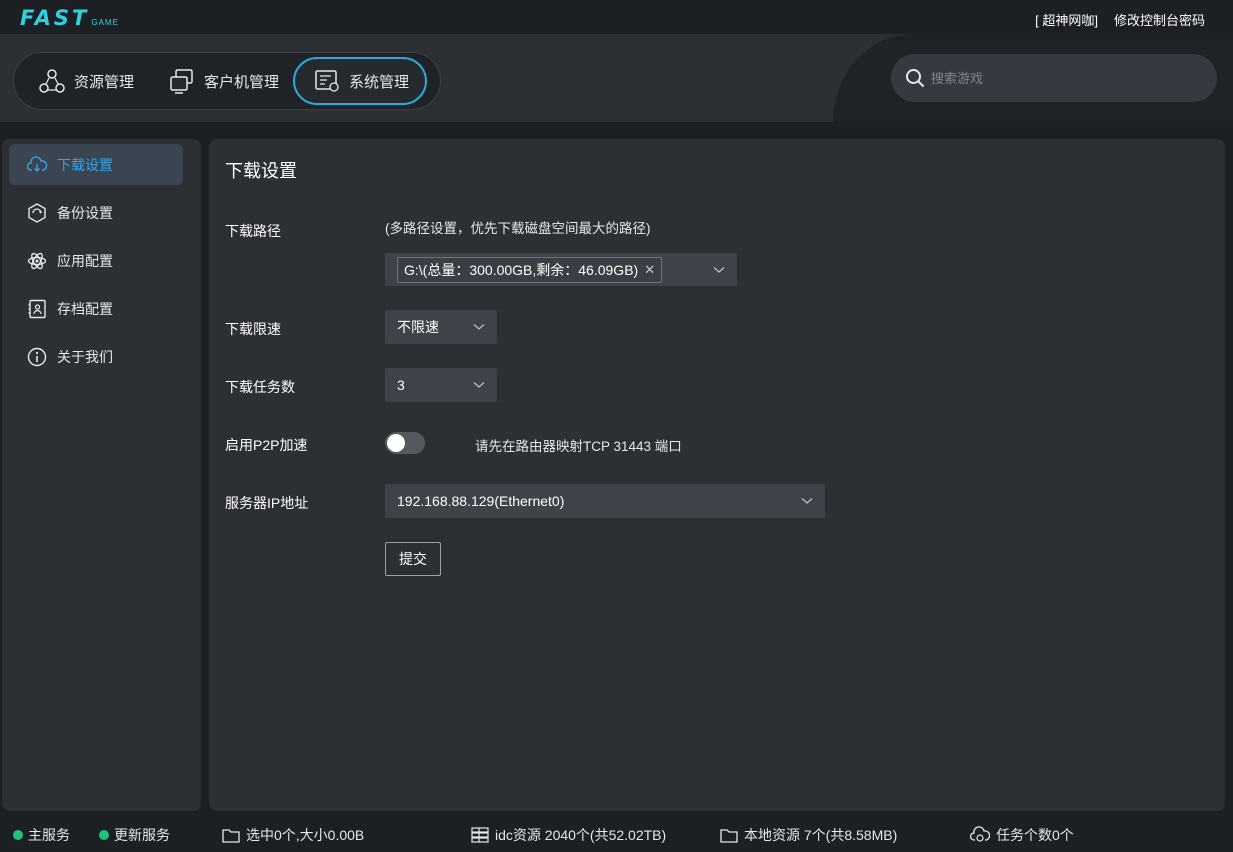  Describe the element at coordinates (518, 228) in the screenshot. I see `download-path-hint: (多路径设置，优先下载磁盘空间最大的路径)` at that location.